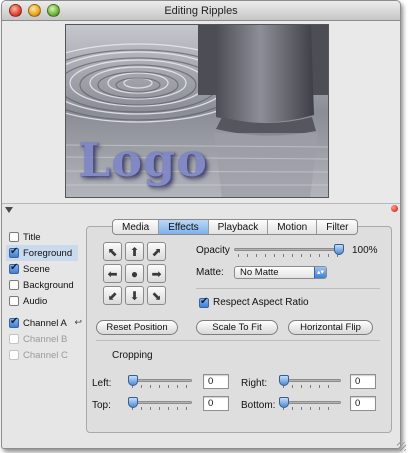  Describe the element at coordinates (401, 446) in the screenshot. I see `resize-grip-icon` at that location.